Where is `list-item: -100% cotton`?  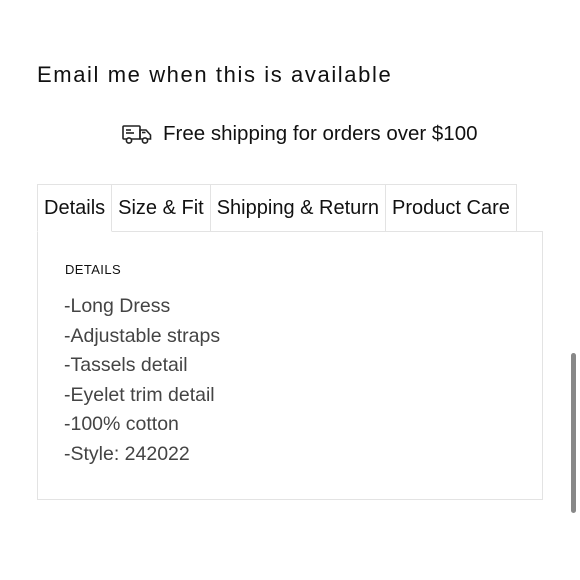 list-item: -100% cotton is located at coordinates (121, 424).